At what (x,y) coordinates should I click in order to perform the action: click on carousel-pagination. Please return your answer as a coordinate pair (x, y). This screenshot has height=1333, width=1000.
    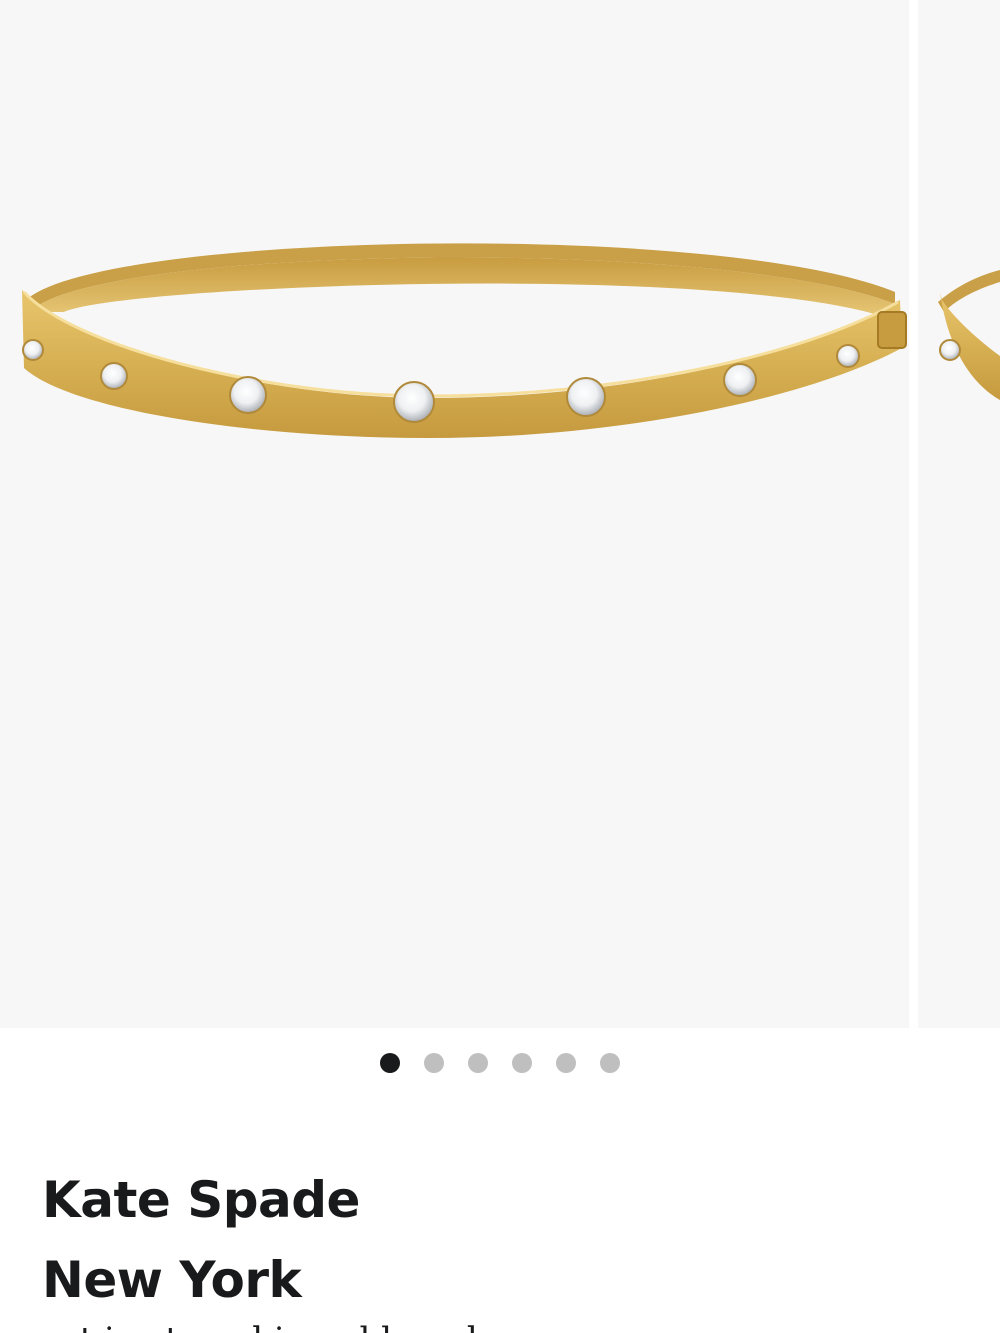
    Looking at the image, I should click on (500, 1063).